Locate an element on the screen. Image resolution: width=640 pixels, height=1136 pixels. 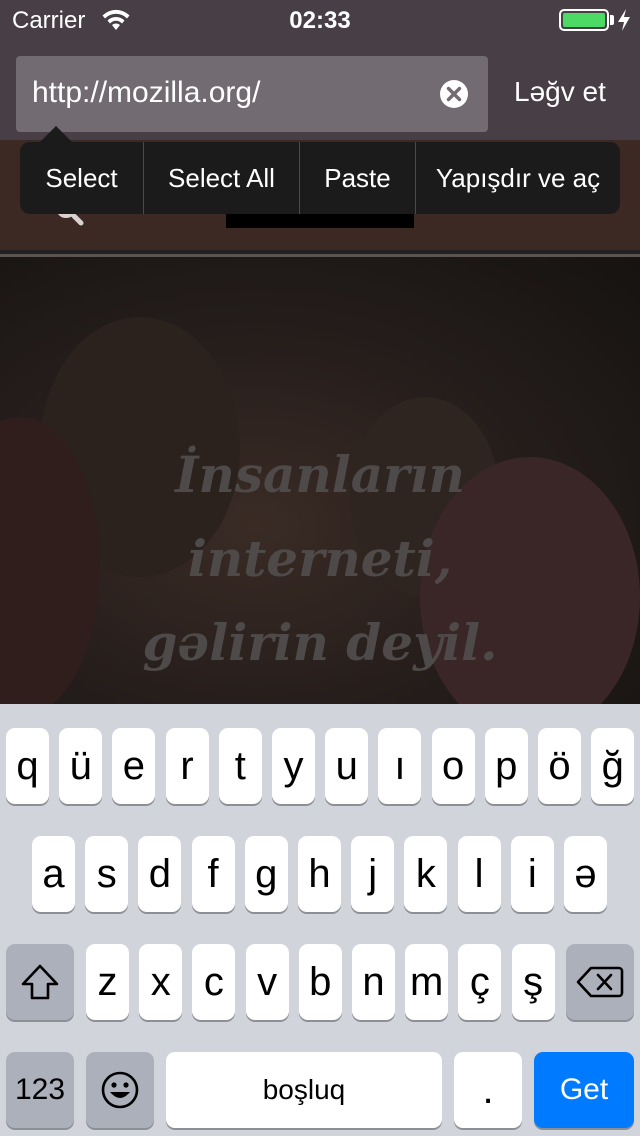
menu-item-select-all: Select All is located at coordinates (222, 178).